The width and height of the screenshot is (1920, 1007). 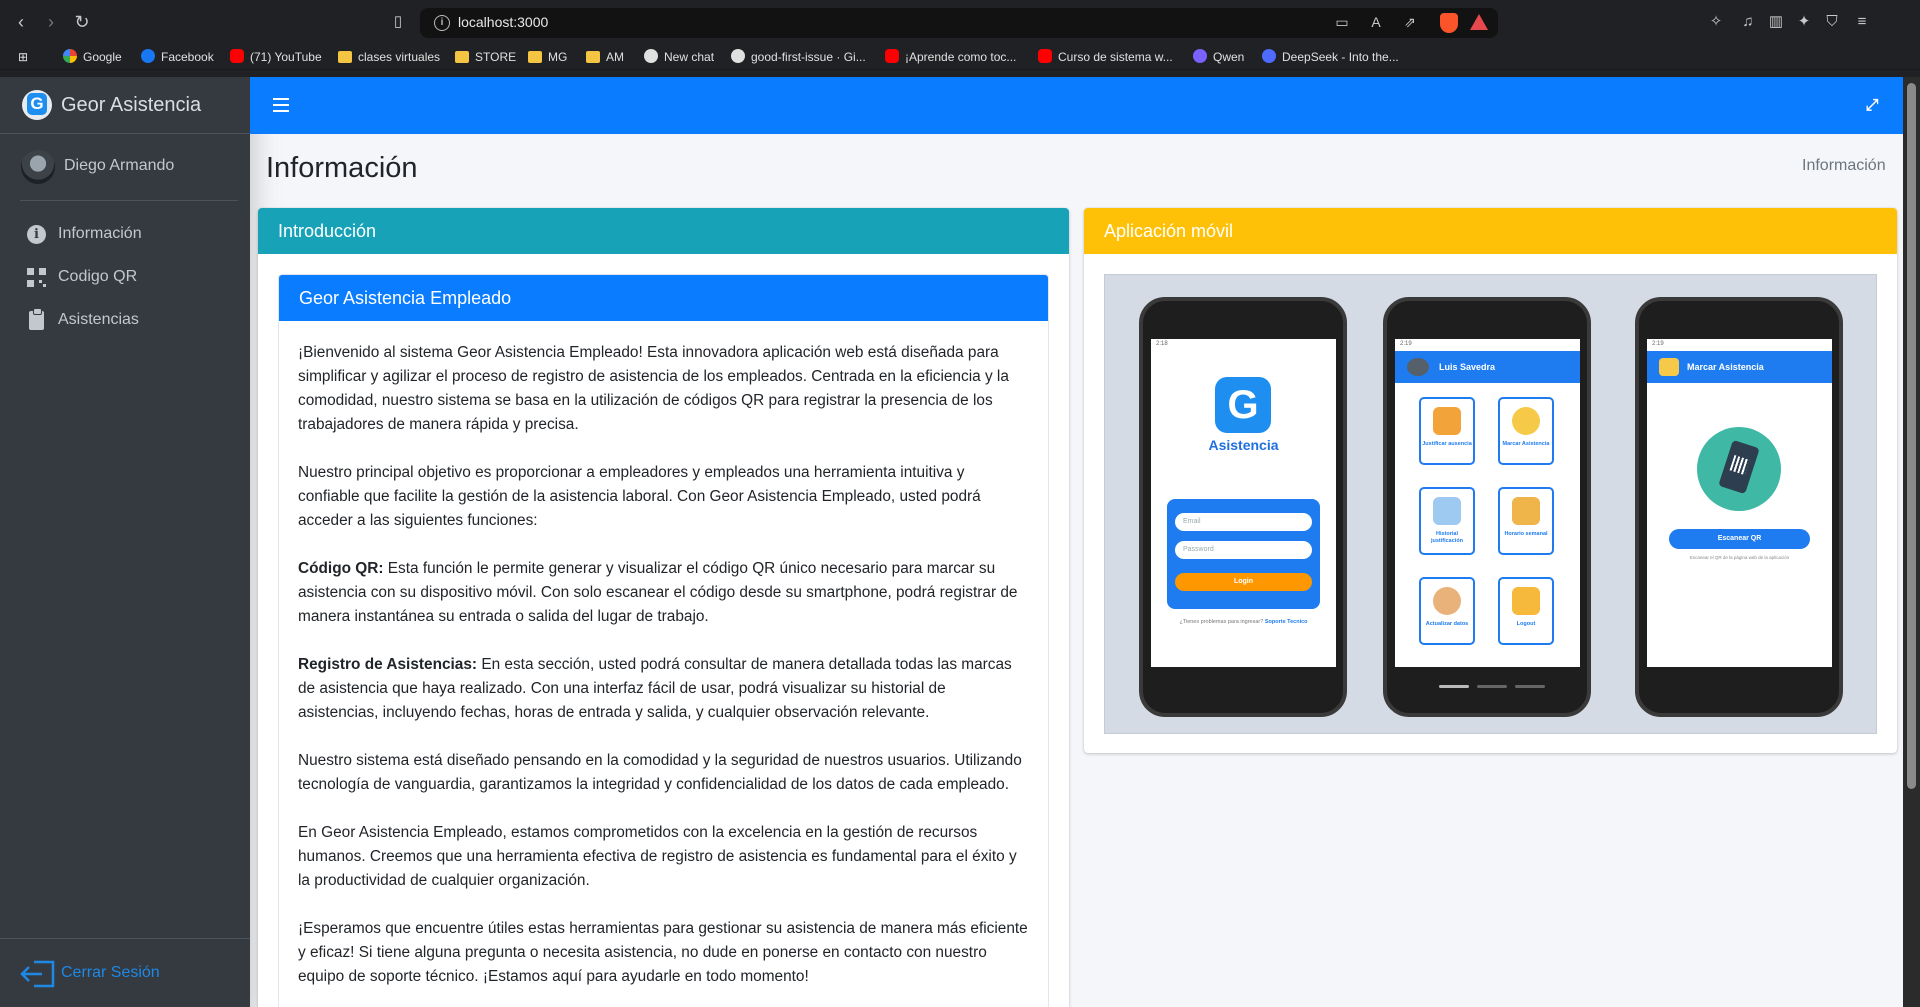 I want to click on apps-grid-icon: ⊞, so click(x=26, y=57).